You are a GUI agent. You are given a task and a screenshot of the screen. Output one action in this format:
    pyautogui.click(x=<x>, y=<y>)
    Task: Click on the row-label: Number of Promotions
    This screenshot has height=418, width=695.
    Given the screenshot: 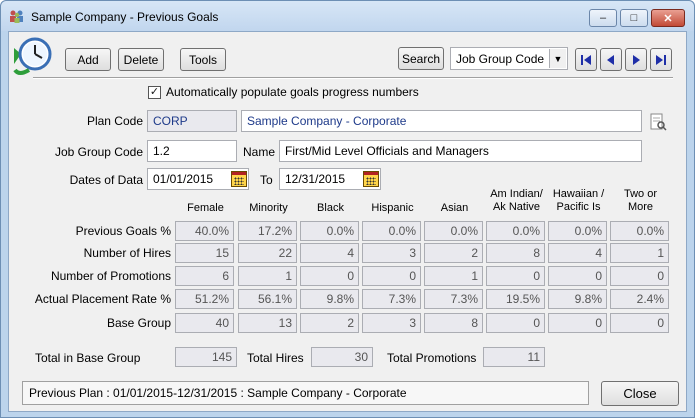 What is the action you would take?
    pyautogui.click(x=110, y=276)
    